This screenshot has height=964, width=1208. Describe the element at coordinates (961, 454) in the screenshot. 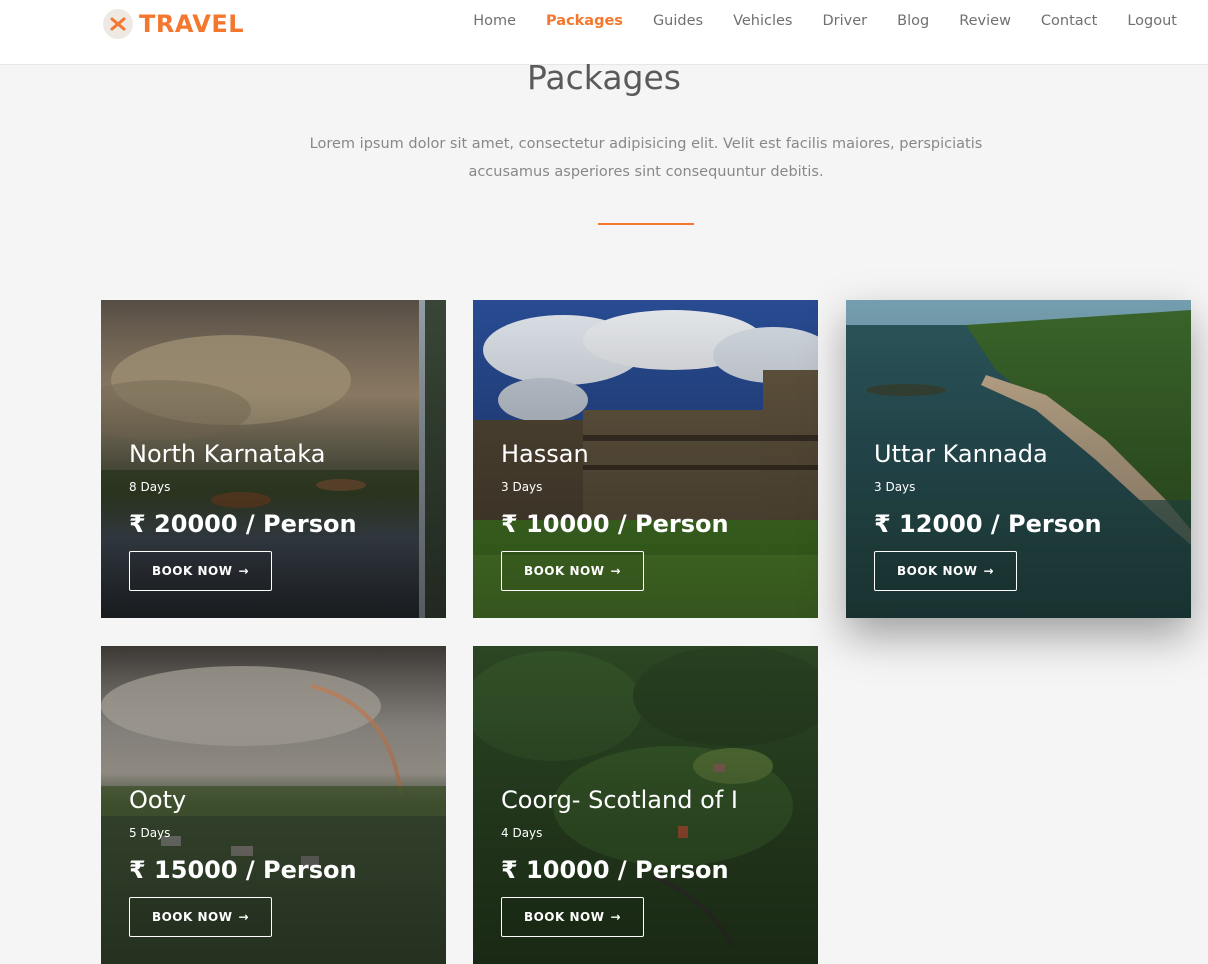

I see `package-name: Uttar Kannada` at that location.